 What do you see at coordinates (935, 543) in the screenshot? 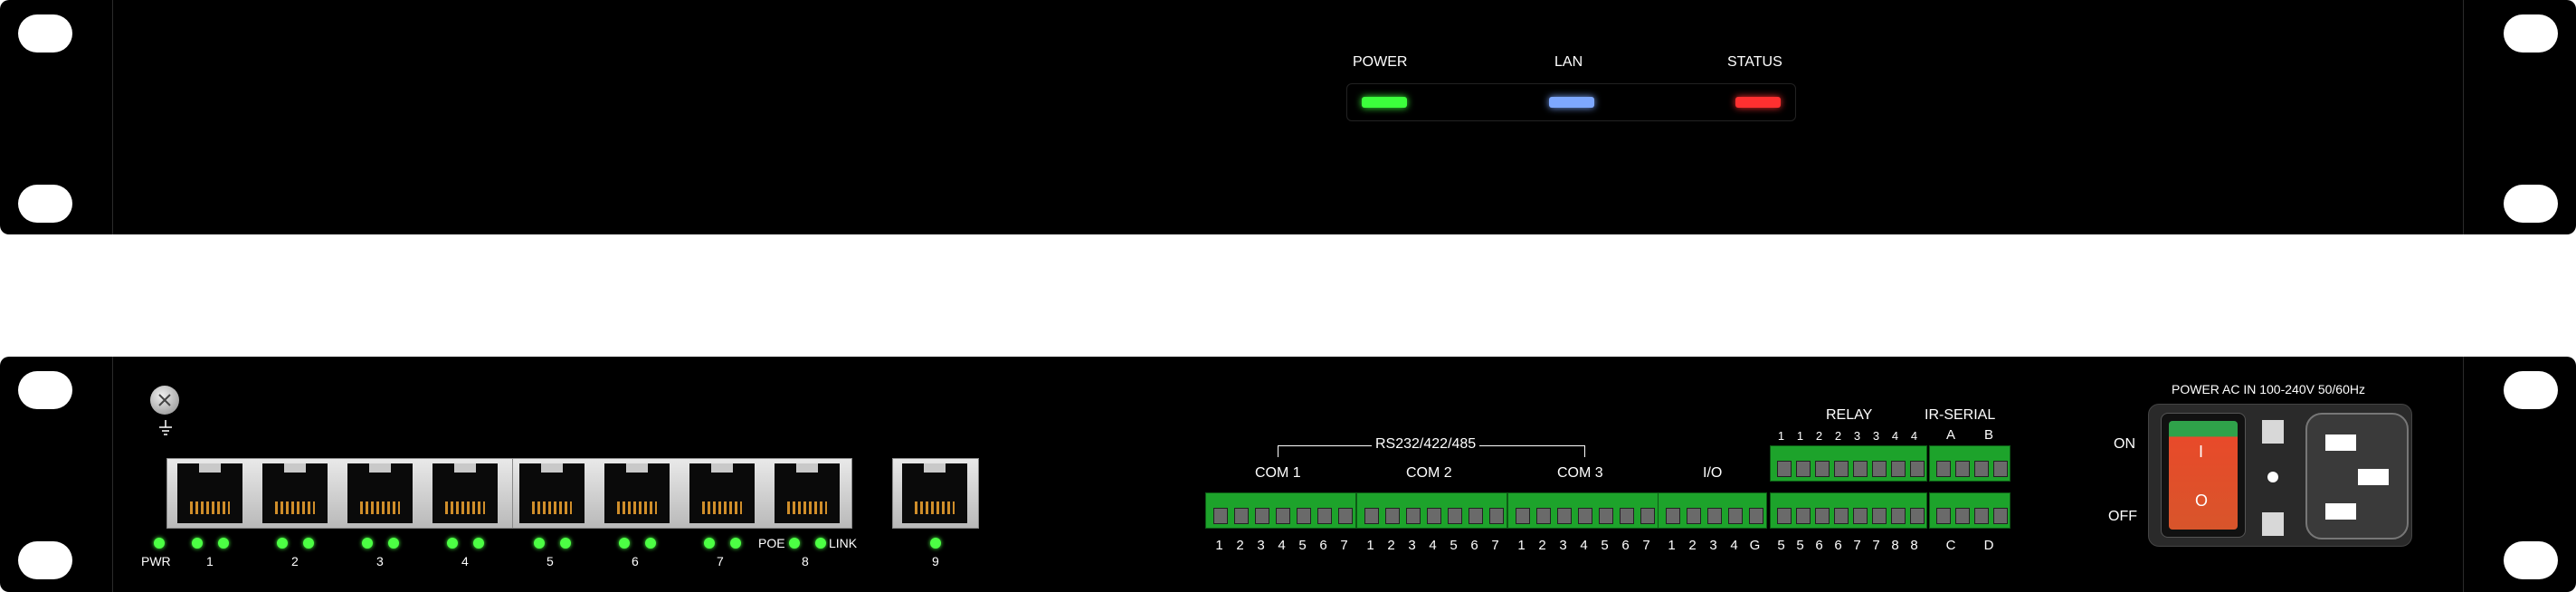
I see `uplink-led` at bounding box center [935, 543].